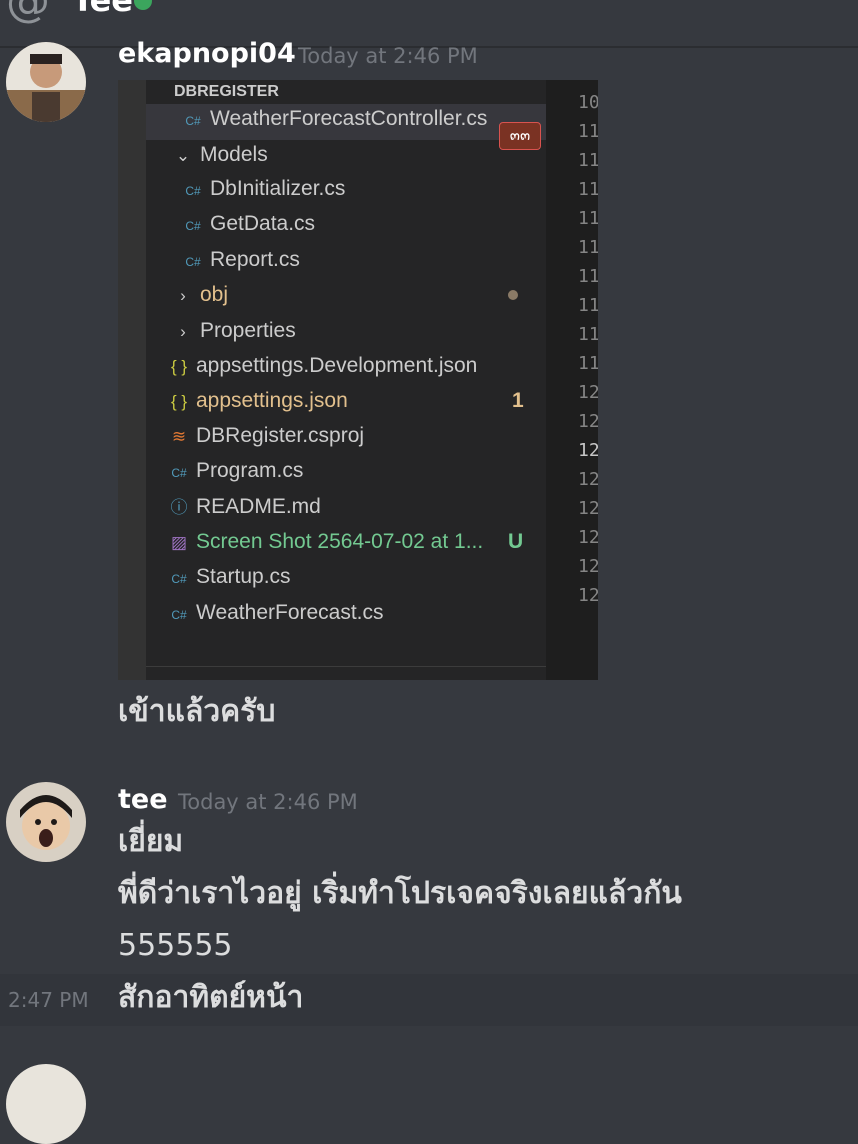 The image size is (858, 1144). Describe the element at coordinates (518, 400) in the screenshot. I see `git-status-badge: 1` at that location.